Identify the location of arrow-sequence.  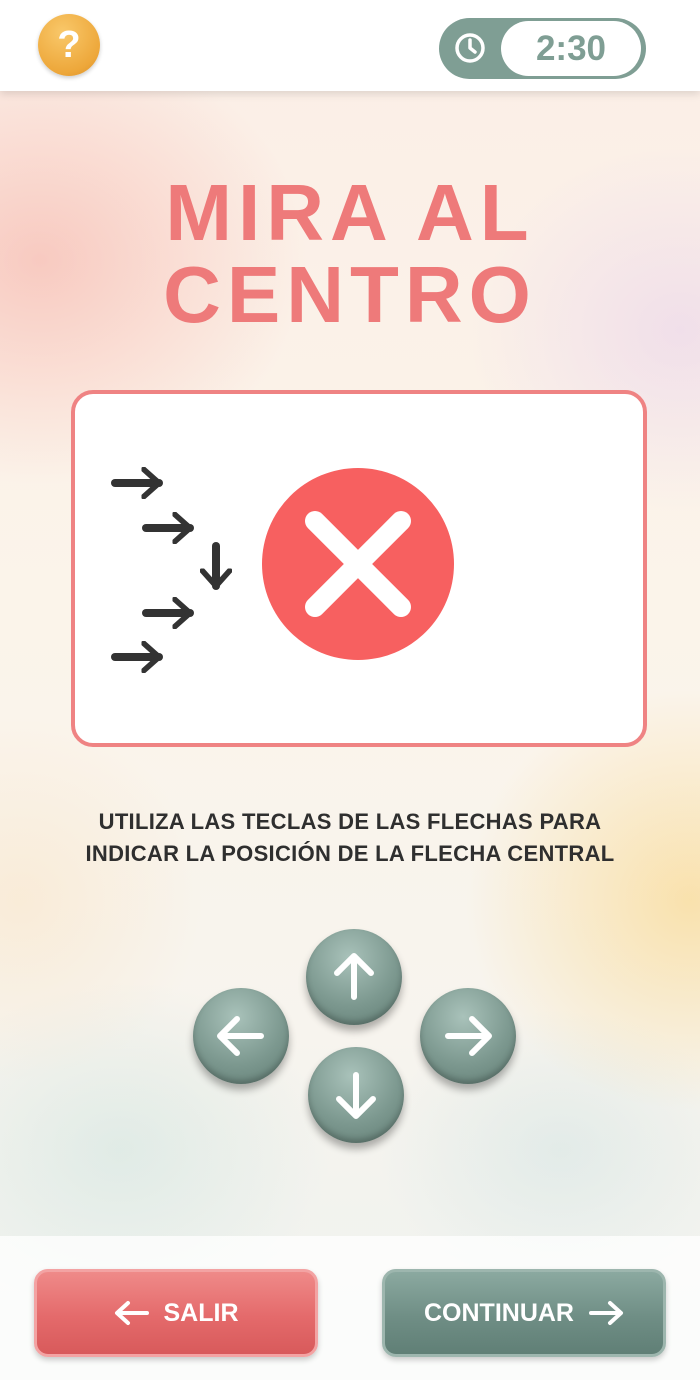
(163, 570).